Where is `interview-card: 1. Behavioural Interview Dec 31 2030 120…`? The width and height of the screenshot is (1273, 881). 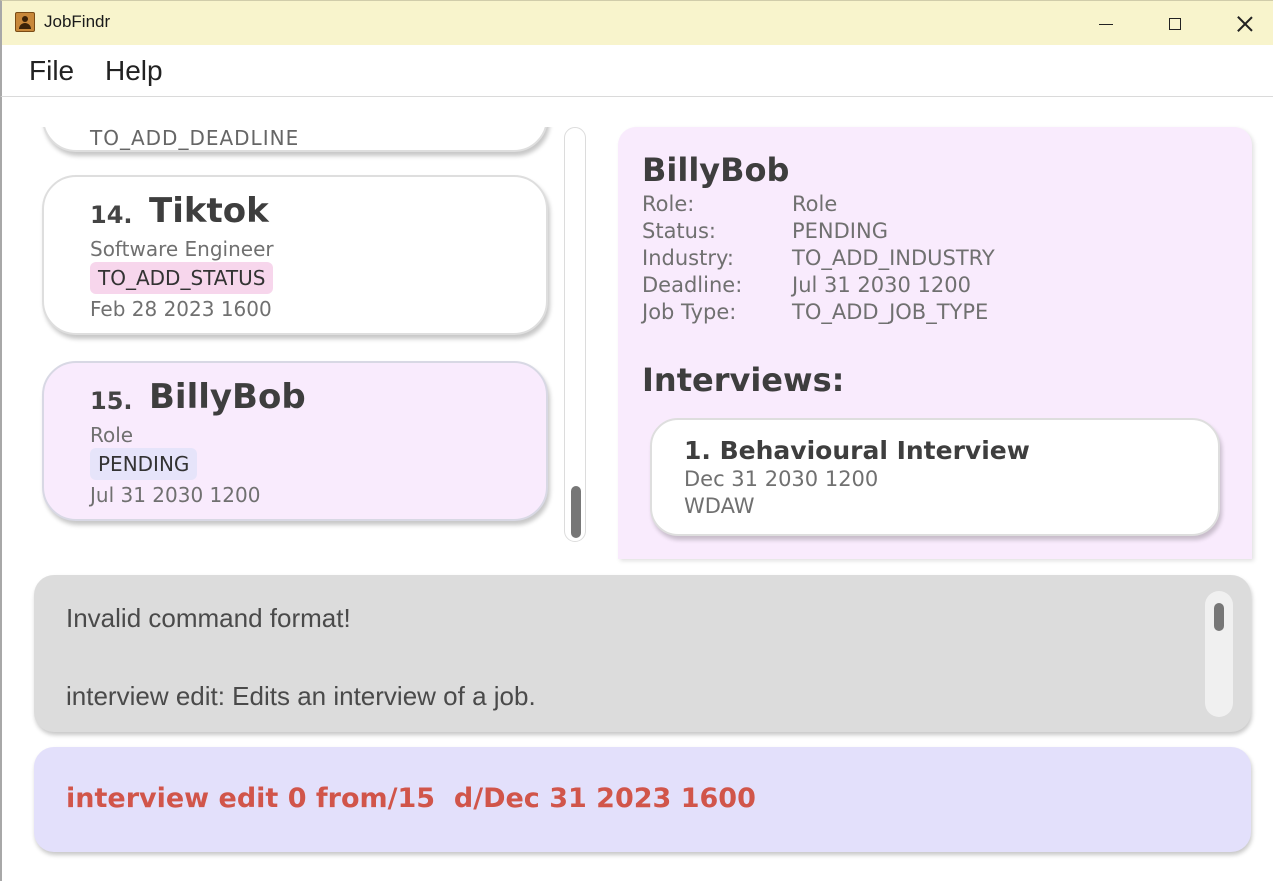
interview-card: 1. Behavioural Interview Dec 31 2030 120… is located at coordinates (935, 477).